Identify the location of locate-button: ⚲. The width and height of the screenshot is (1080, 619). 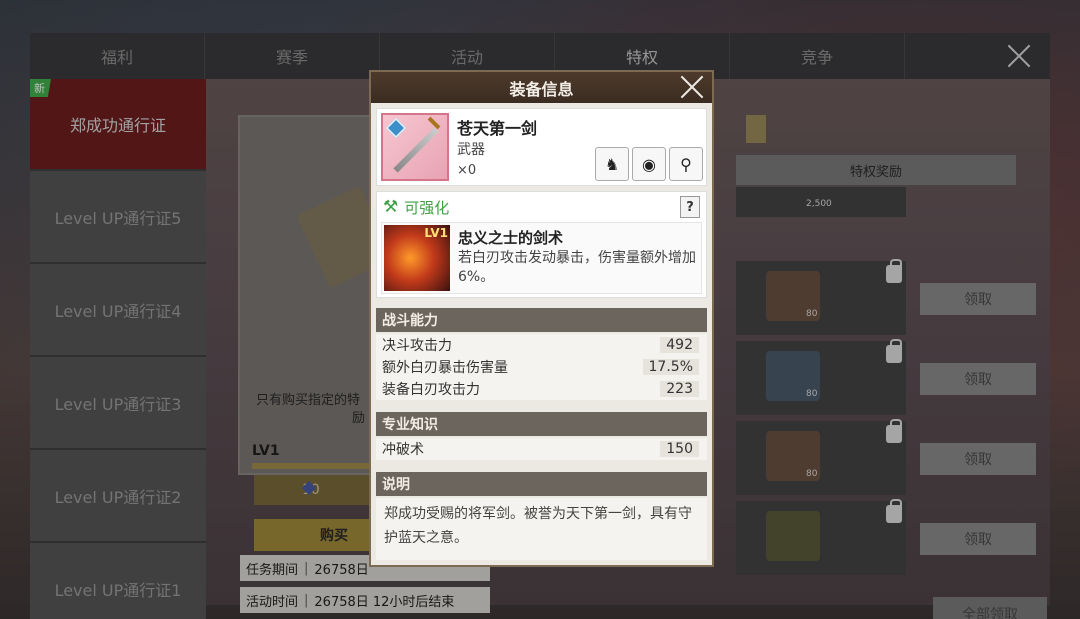
(686, 164).